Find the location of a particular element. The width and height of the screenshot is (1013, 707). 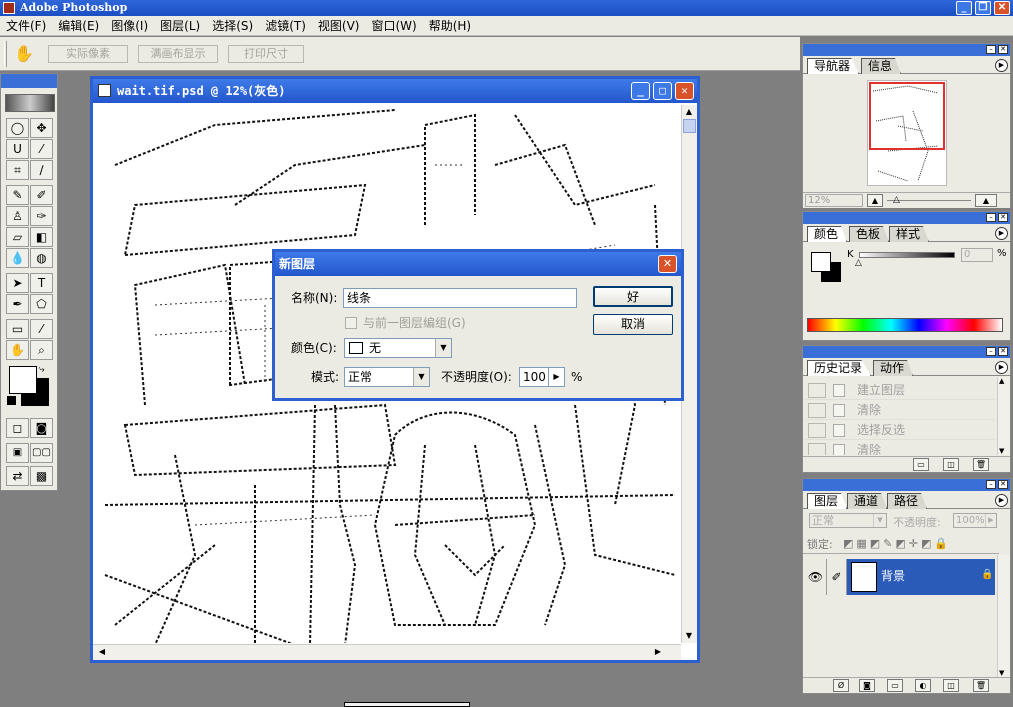

zoom-input: 12% is located at coordinates (834, 200).